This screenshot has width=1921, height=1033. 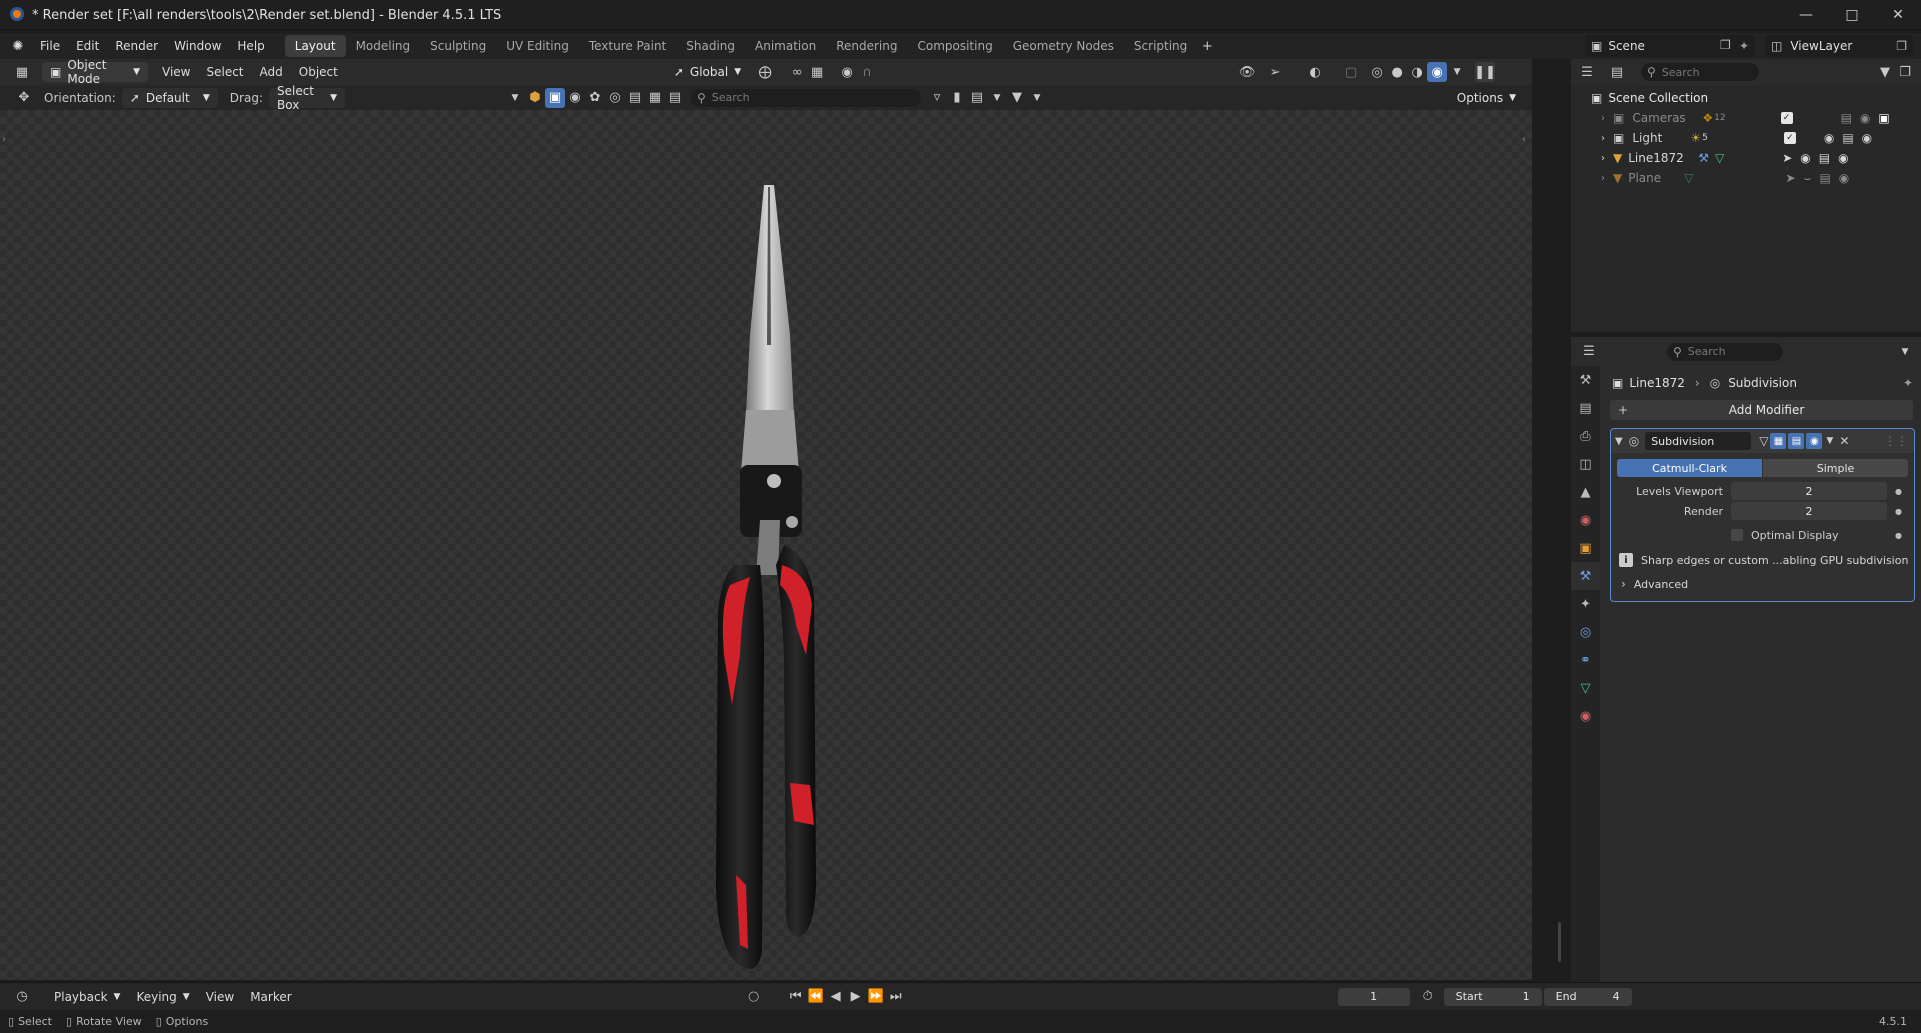 What do you see at coordinates (1808, 178) in the screenshot?
I see `eye-closed-icon: ⌣` at bounding box center [1808, 178].